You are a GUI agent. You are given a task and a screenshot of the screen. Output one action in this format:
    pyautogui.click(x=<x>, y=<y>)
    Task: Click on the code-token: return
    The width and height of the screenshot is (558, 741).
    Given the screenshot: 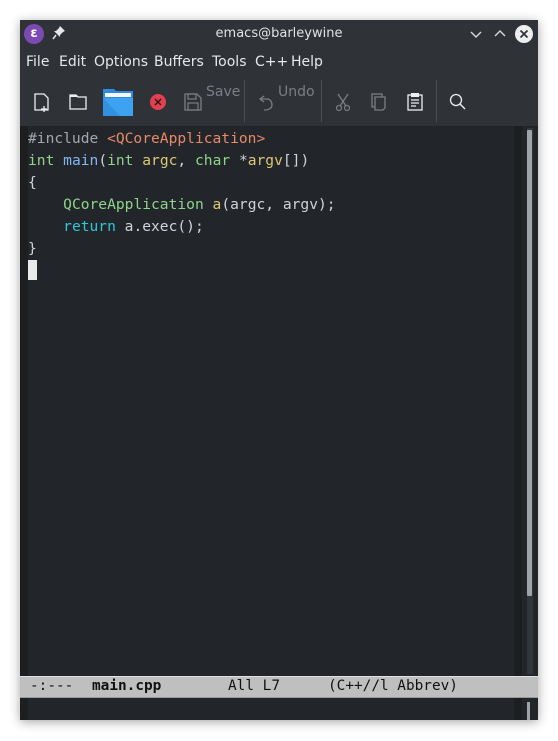 What is the action you would take?
    pyautogui.click(x=89, y=226)
    